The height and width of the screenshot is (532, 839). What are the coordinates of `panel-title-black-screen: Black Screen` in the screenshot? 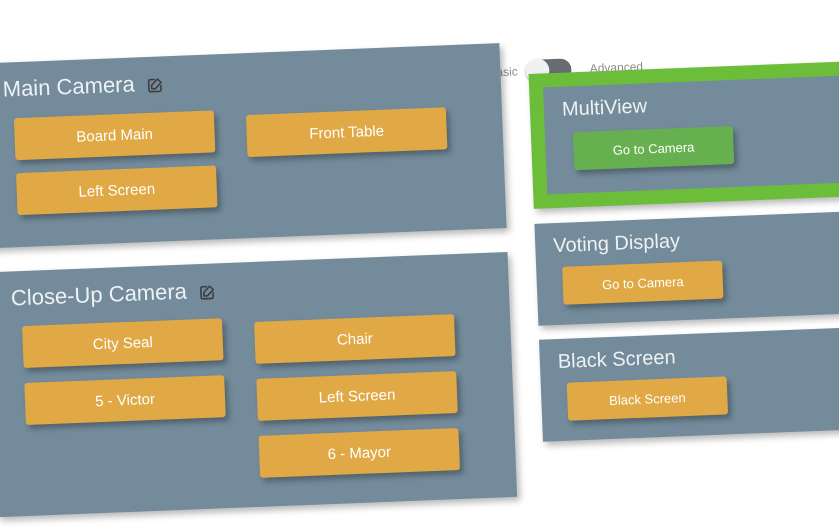 It's located at (616, 360).